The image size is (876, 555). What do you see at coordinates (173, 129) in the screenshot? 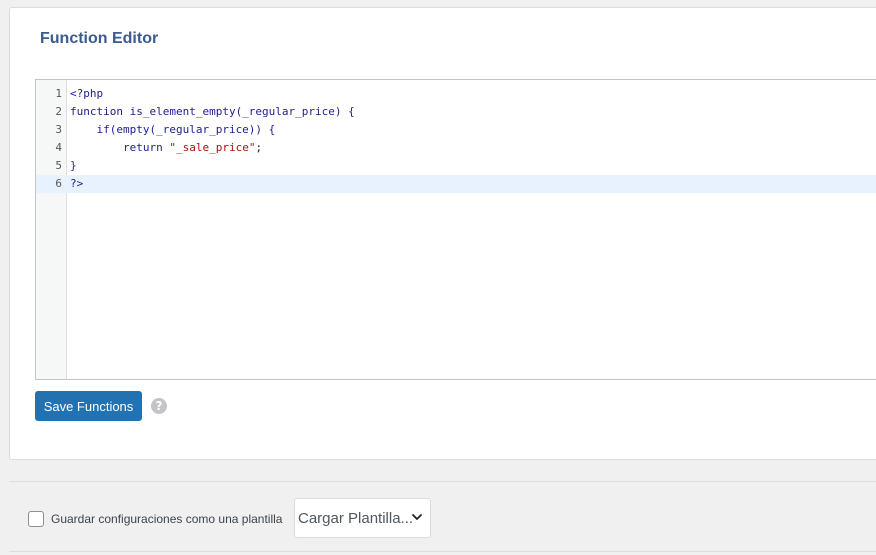
I see `code-text: if(empty(_regular_price)) {` at bounding box center [173, 129].